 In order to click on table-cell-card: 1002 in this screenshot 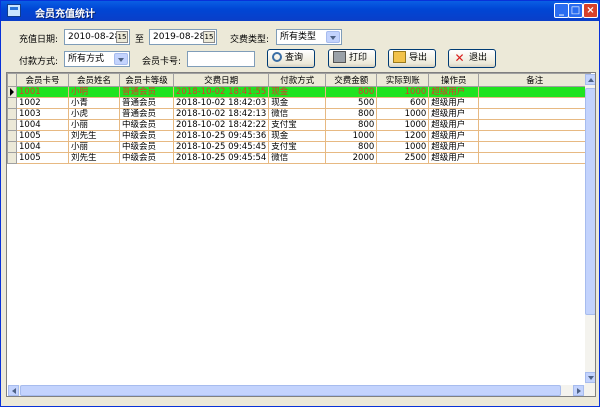, I will do `click(42, 103)`.